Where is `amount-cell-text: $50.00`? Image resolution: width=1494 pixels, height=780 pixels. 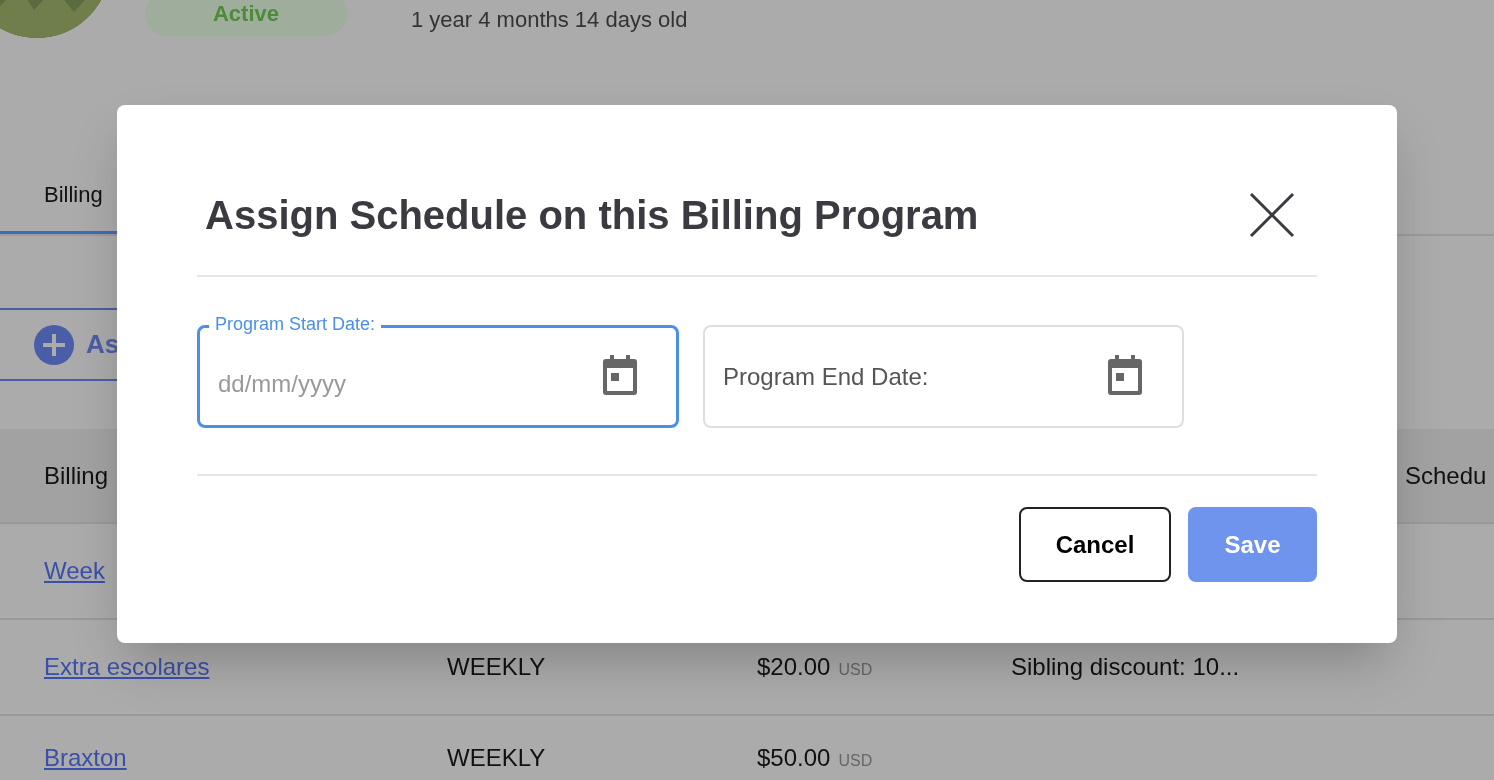
amount-cell-text: $50.00 is located at coordinates (794, 758).